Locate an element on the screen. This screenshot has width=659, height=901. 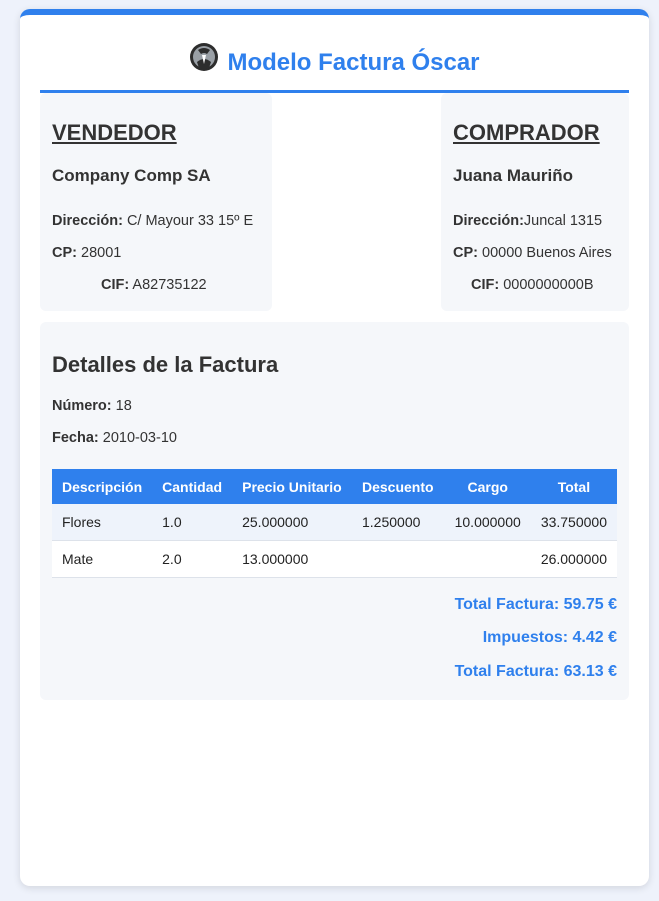
col-header-descripcion: Descripción is located at coordinates (102, 486).